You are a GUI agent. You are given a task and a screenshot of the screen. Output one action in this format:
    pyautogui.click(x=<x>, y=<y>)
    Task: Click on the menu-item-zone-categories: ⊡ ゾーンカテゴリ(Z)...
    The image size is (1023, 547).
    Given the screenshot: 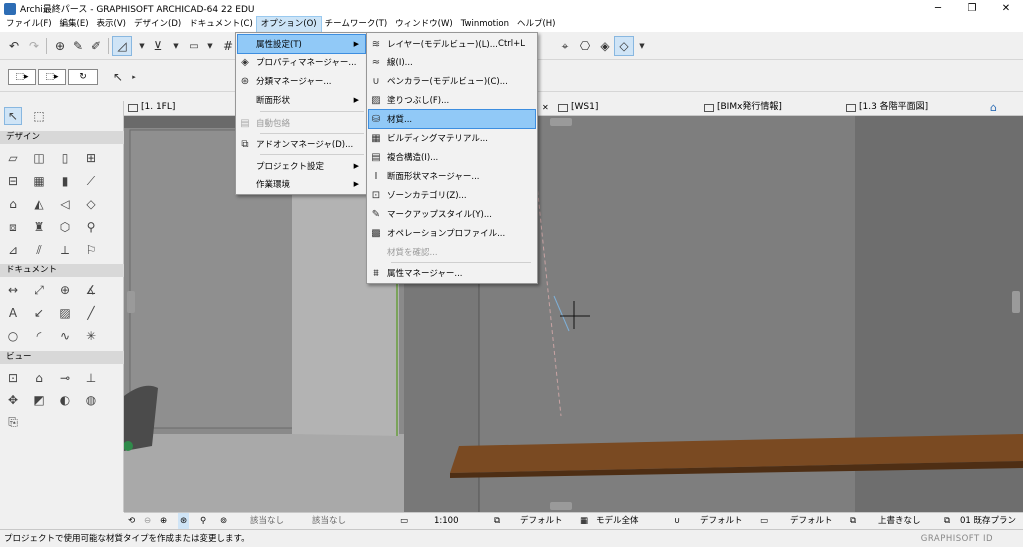 What is the action you would take?
    pyautogui.click(x=452, y=195)
    